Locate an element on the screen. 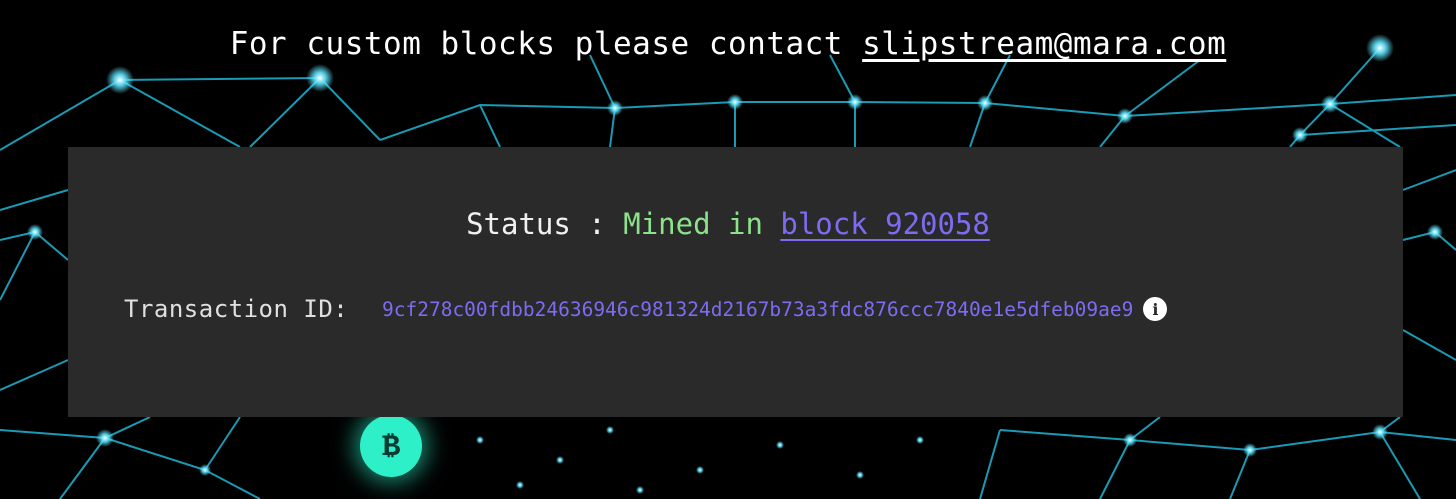  info-icon: i is located at coordinates (1155, 309).